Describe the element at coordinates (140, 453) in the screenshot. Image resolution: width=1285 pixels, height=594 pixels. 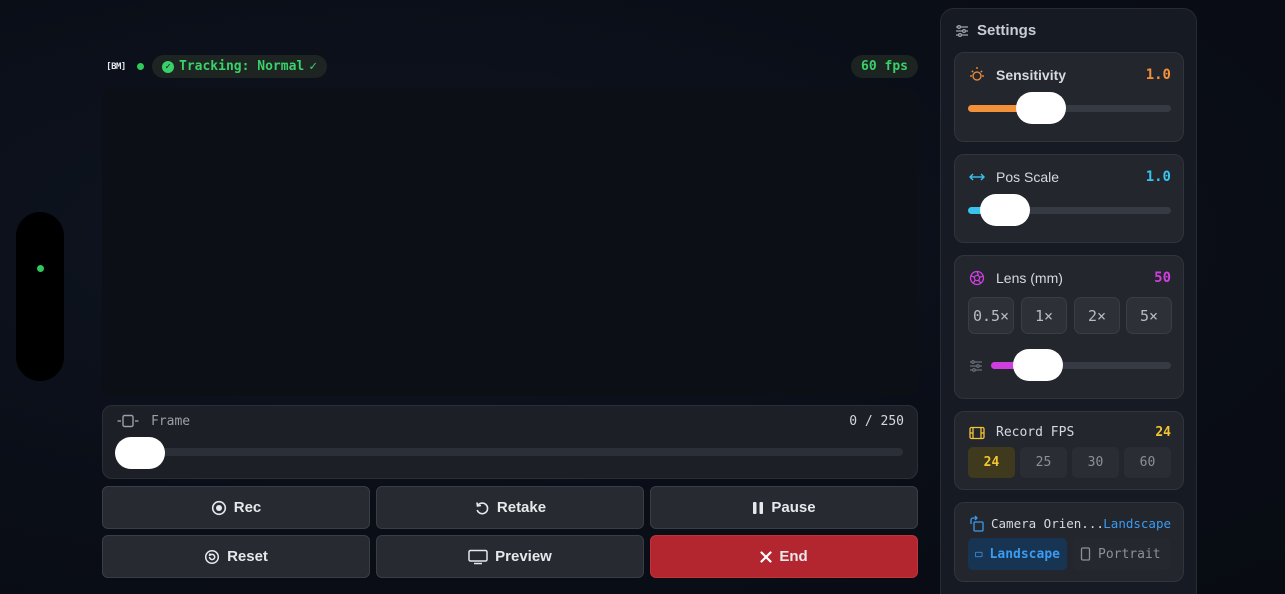
I see `frame-slider-thumb` at that location.